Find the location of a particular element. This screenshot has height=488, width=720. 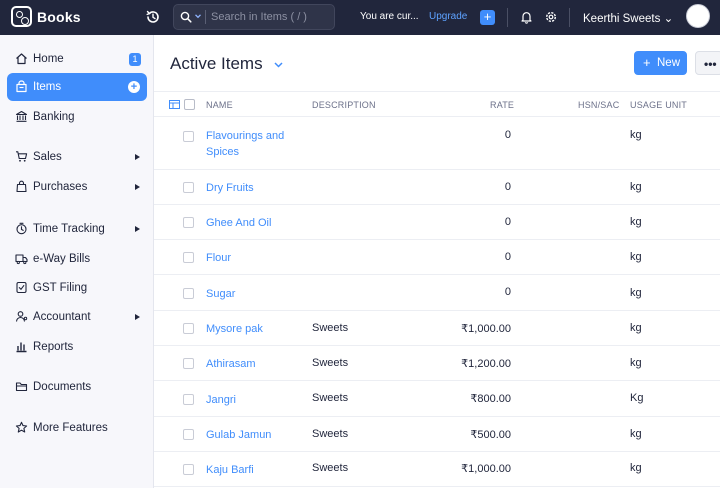

more-dots-icon: ••• is located at coordinates (710, 64).